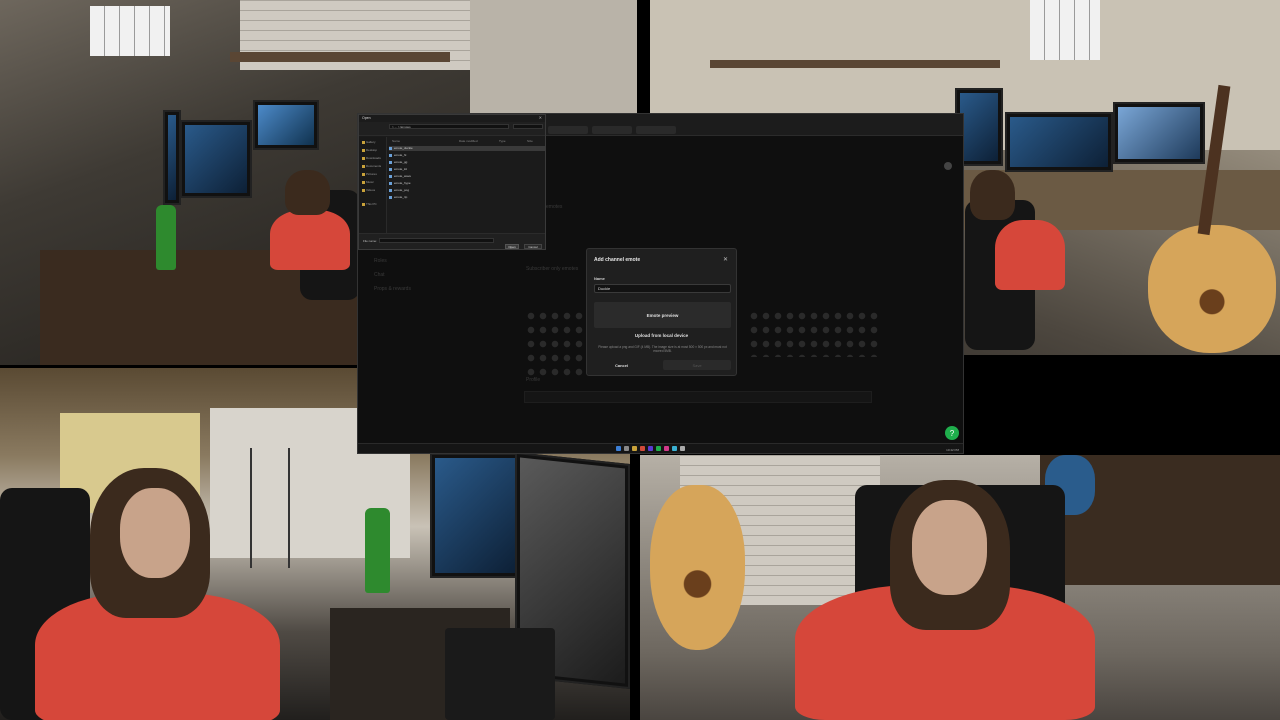 This screenshot has width=1280, height=720. Describe the element at coordinates (662, 315) in the screenshot. I see `emote-preview-box: Emote preview` at that location.